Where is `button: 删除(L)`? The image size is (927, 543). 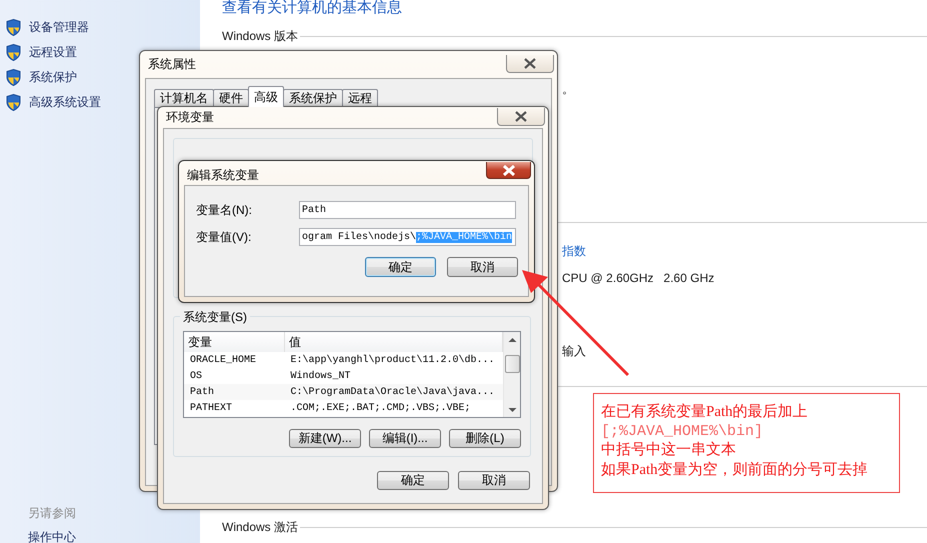
button: 删除(L) is located at coordinates (485, 438).